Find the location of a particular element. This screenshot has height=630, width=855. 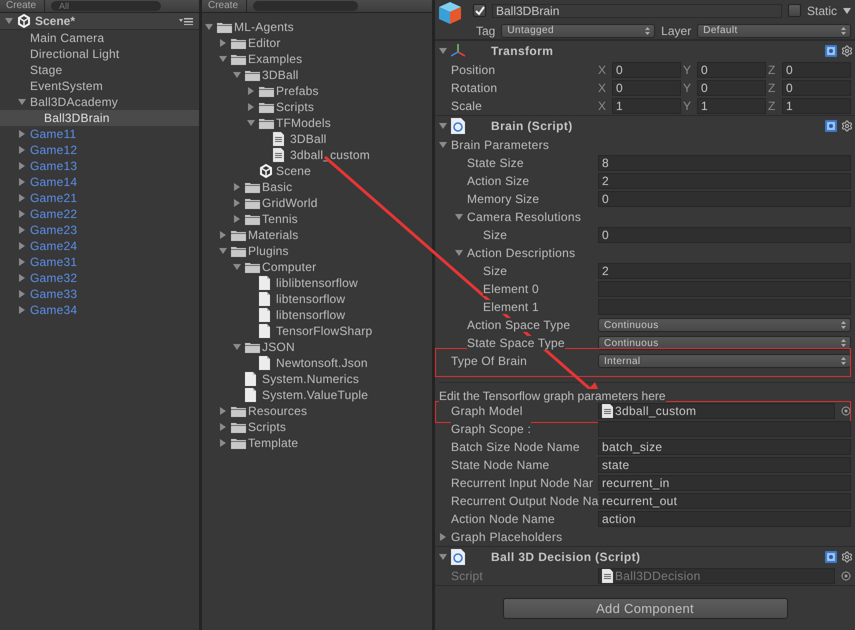

hierarchy-item: Ball3DBrain is located at coordinates (99, 118).